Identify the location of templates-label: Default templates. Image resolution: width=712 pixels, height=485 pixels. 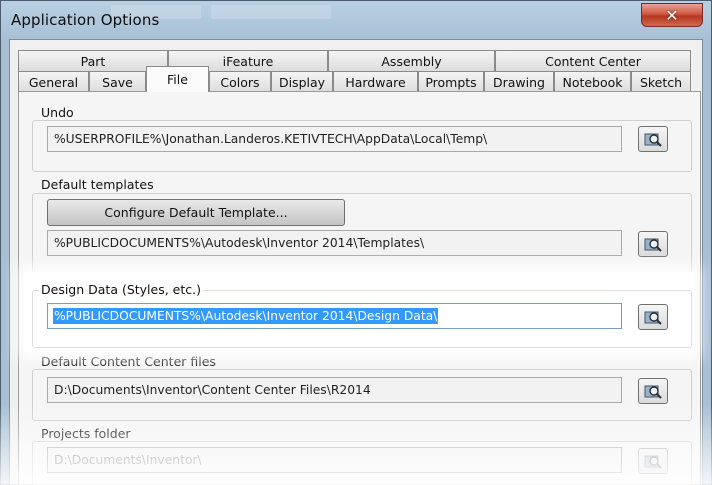
(97, 184).